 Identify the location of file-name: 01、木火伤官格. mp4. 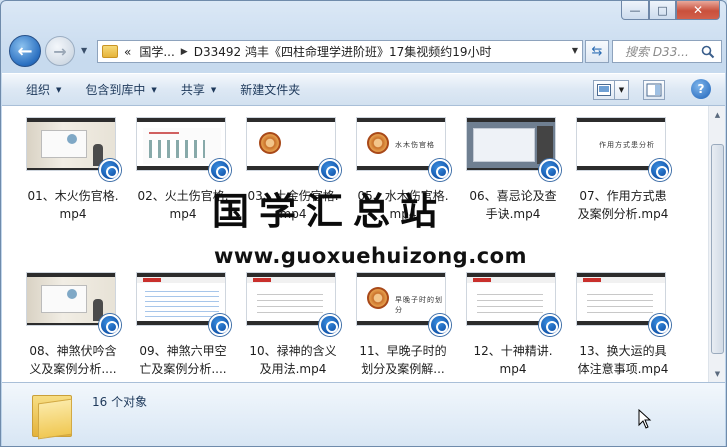
(73, 205).